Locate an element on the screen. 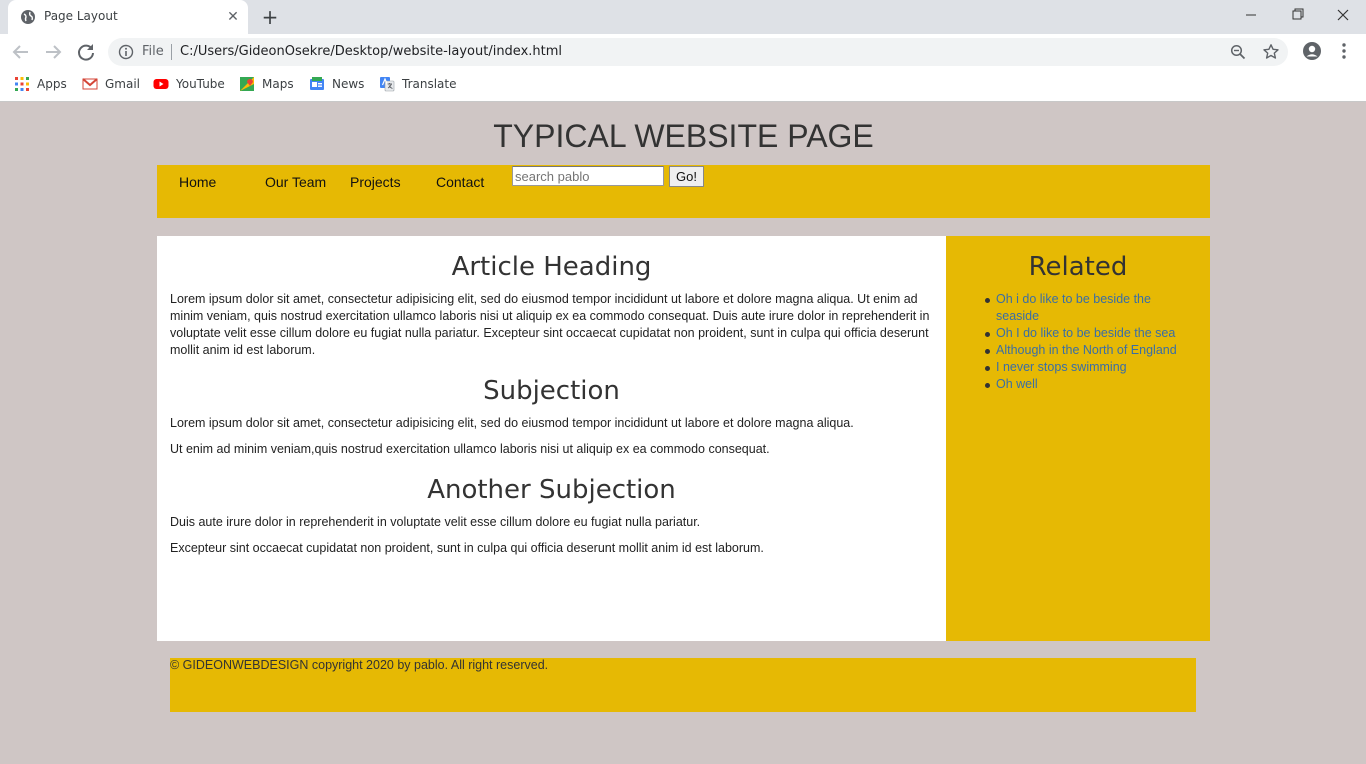  bookmark-label: Translate is located at coordinates (429, 84).